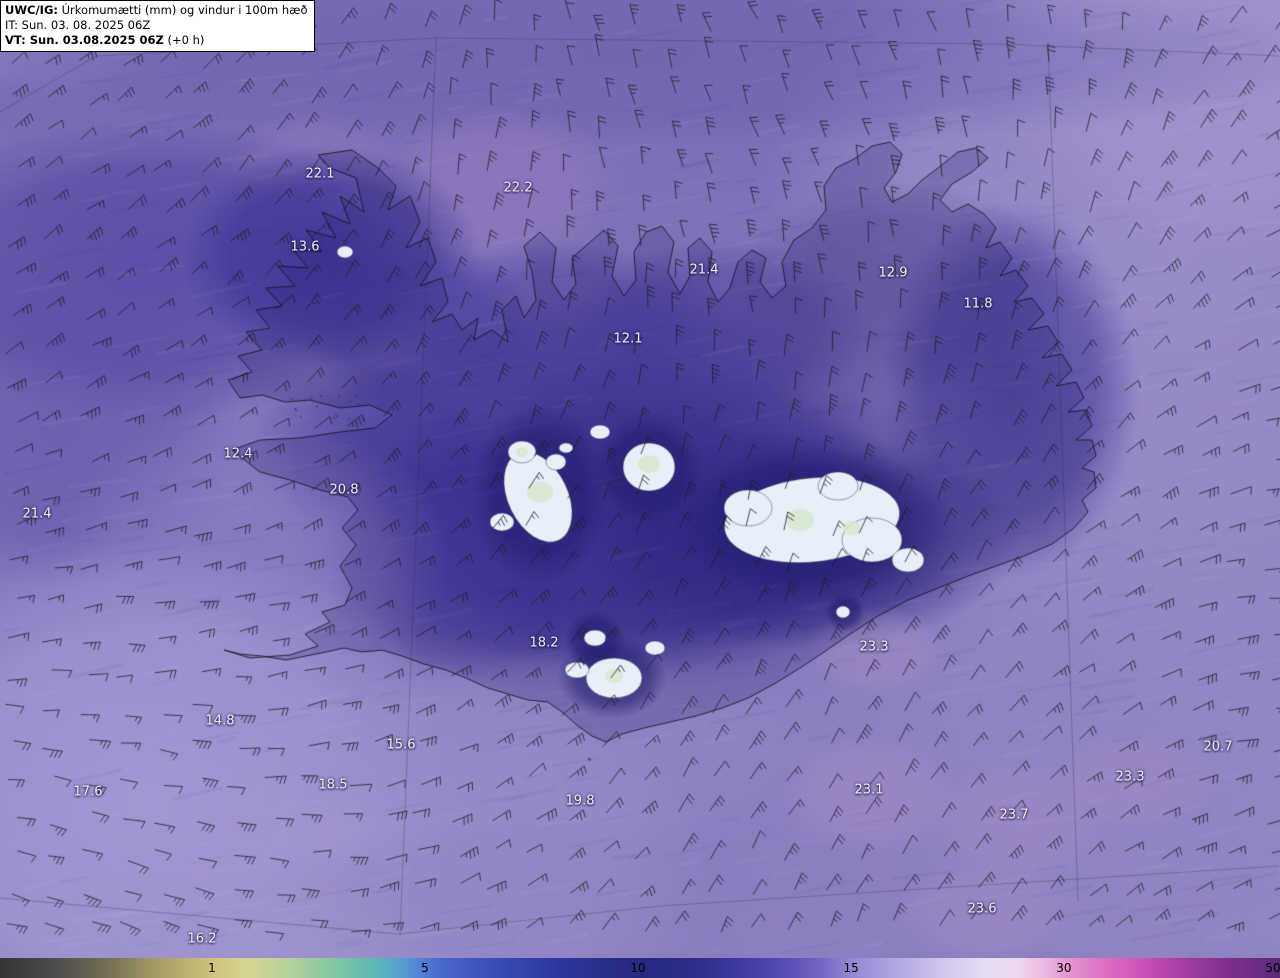  I want to click on map-value-label: 23.6, so click(982, 909).